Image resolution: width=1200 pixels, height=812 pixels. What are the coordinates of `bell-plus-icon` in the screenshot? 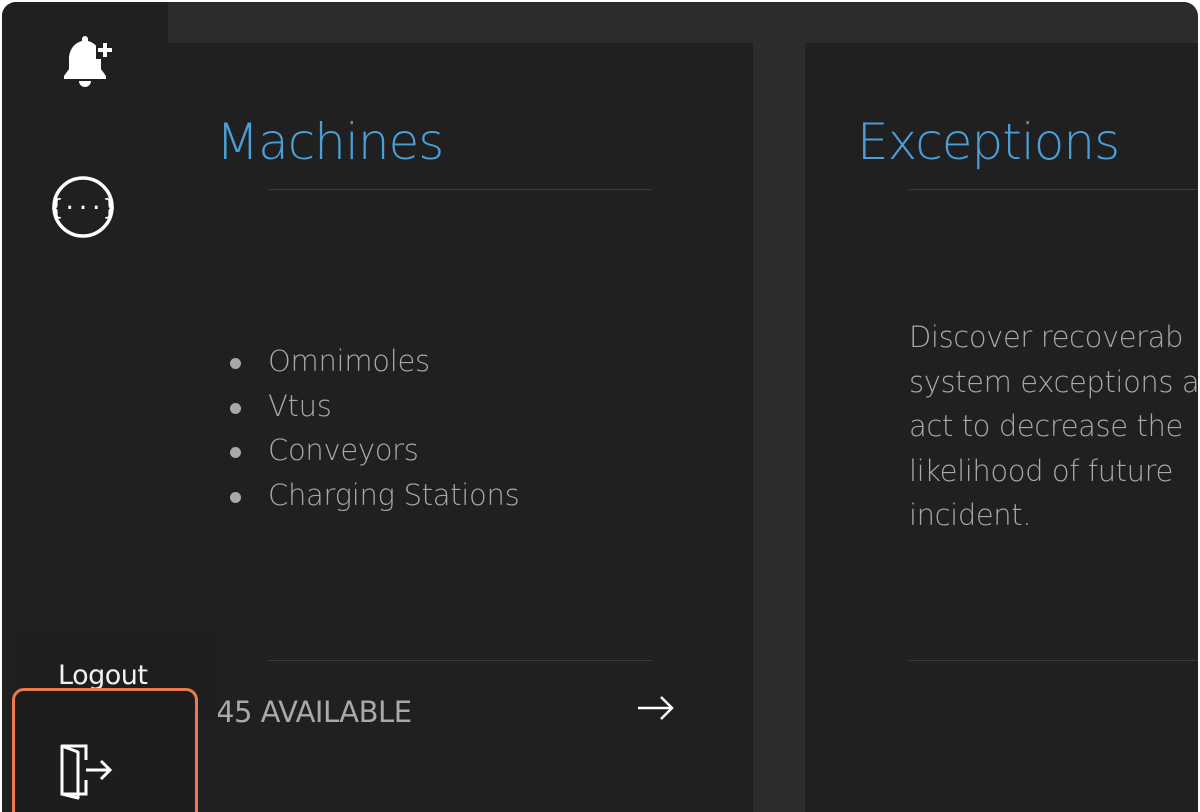 It's located at (87, 61).